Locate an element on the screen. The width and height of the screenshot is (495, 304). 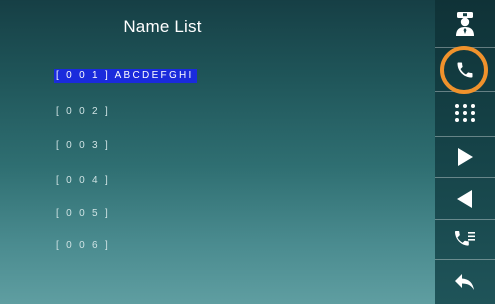
play-left-icon is located at coordinates (465, 199).